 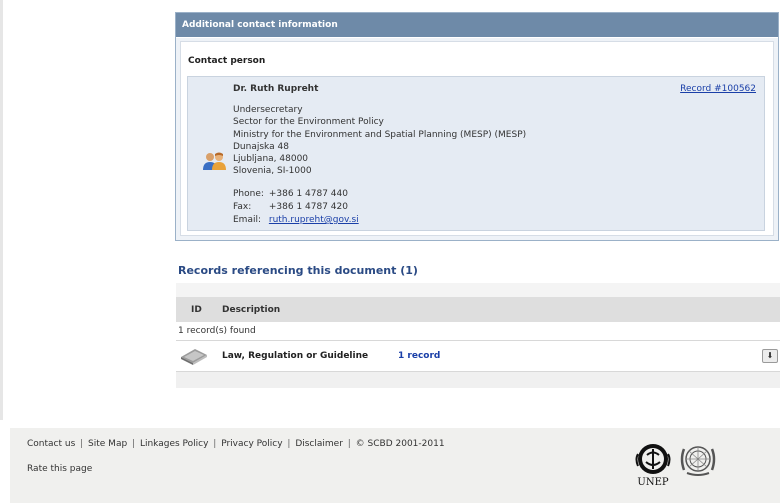 What do you see at coordinates (698, 459) in the screenshot?
I see `un-emblem-icon` at bounding box center [698, 459].